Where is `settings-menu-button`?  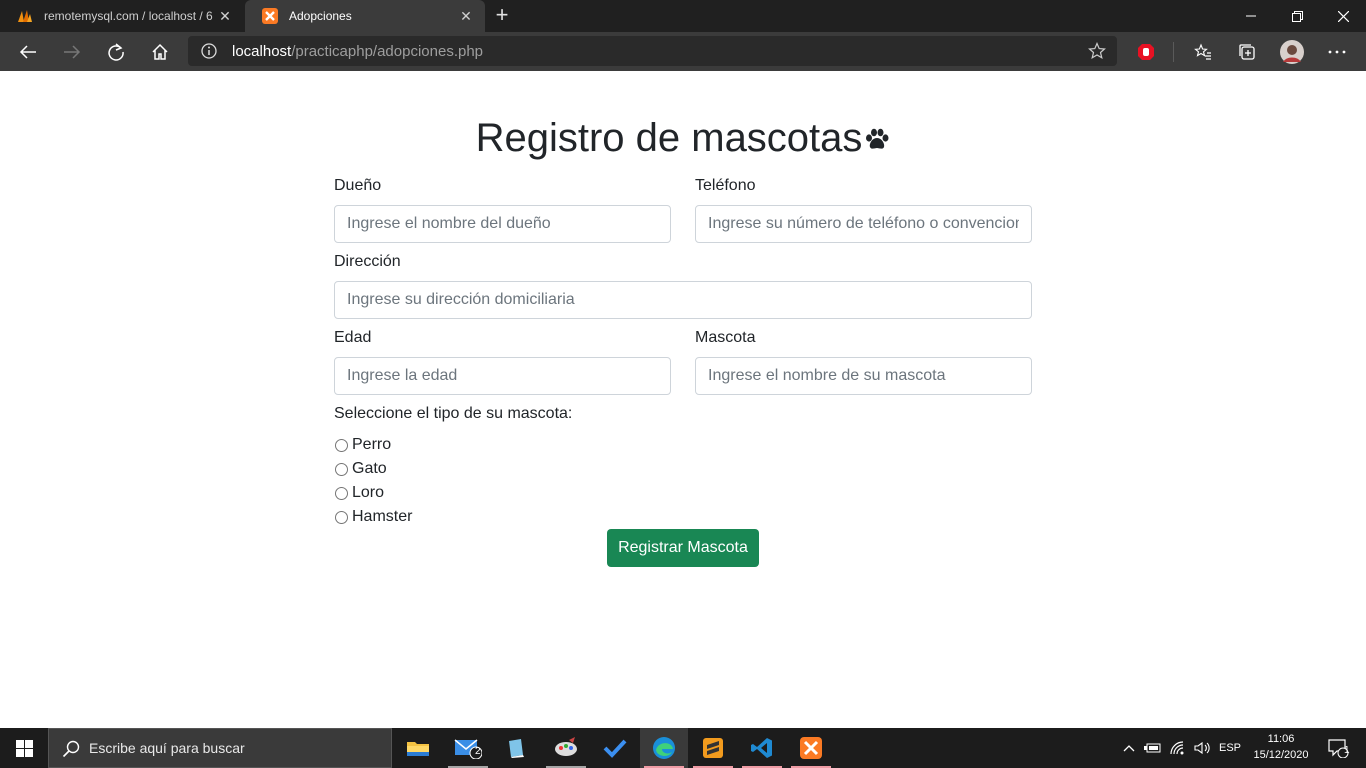
settings-menu-button is located at coordinates (1337, 52).